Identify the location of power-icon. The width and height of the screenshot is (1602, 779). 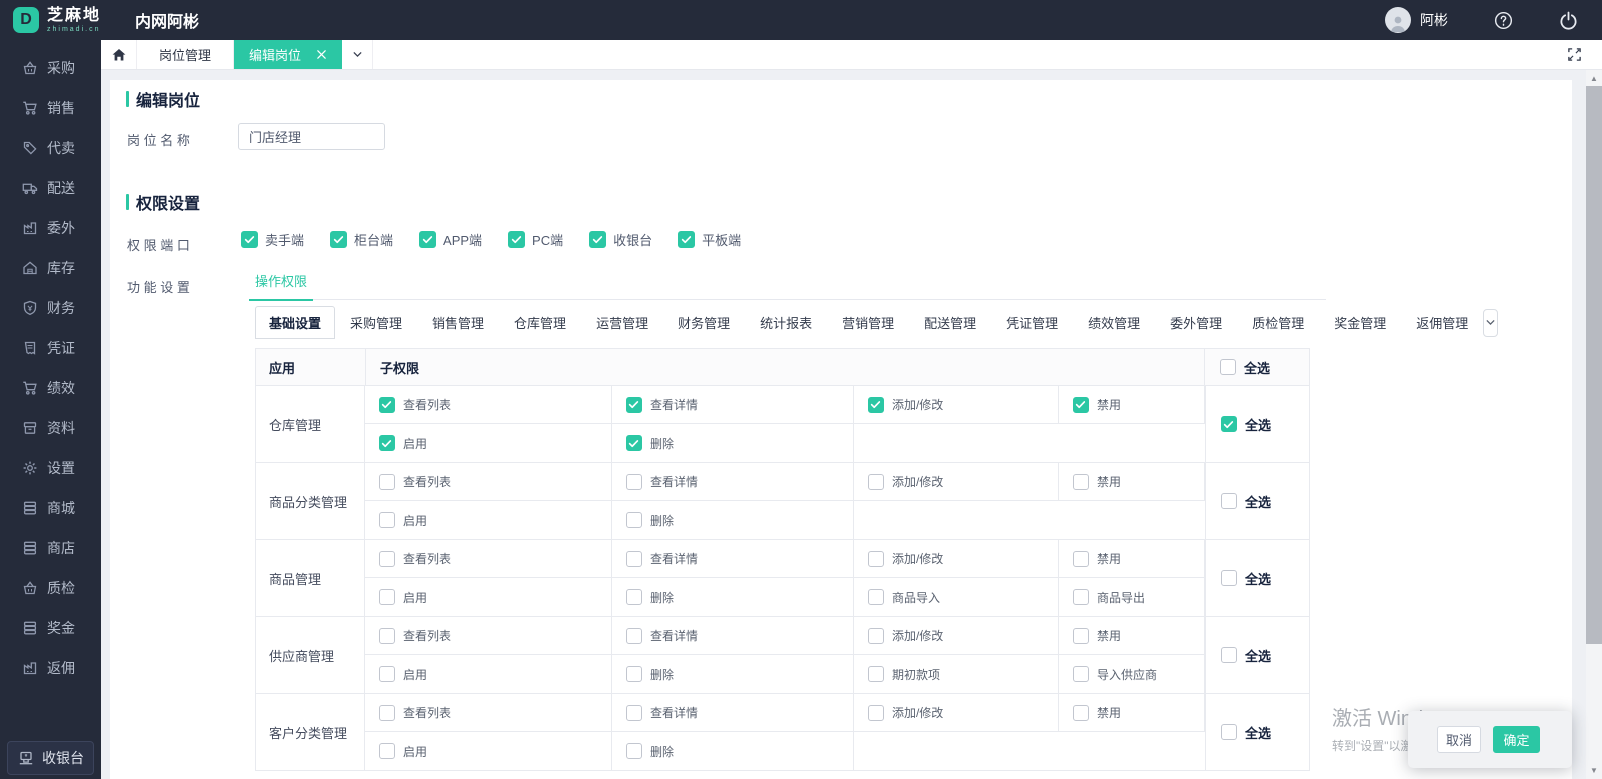
(1568, 20).